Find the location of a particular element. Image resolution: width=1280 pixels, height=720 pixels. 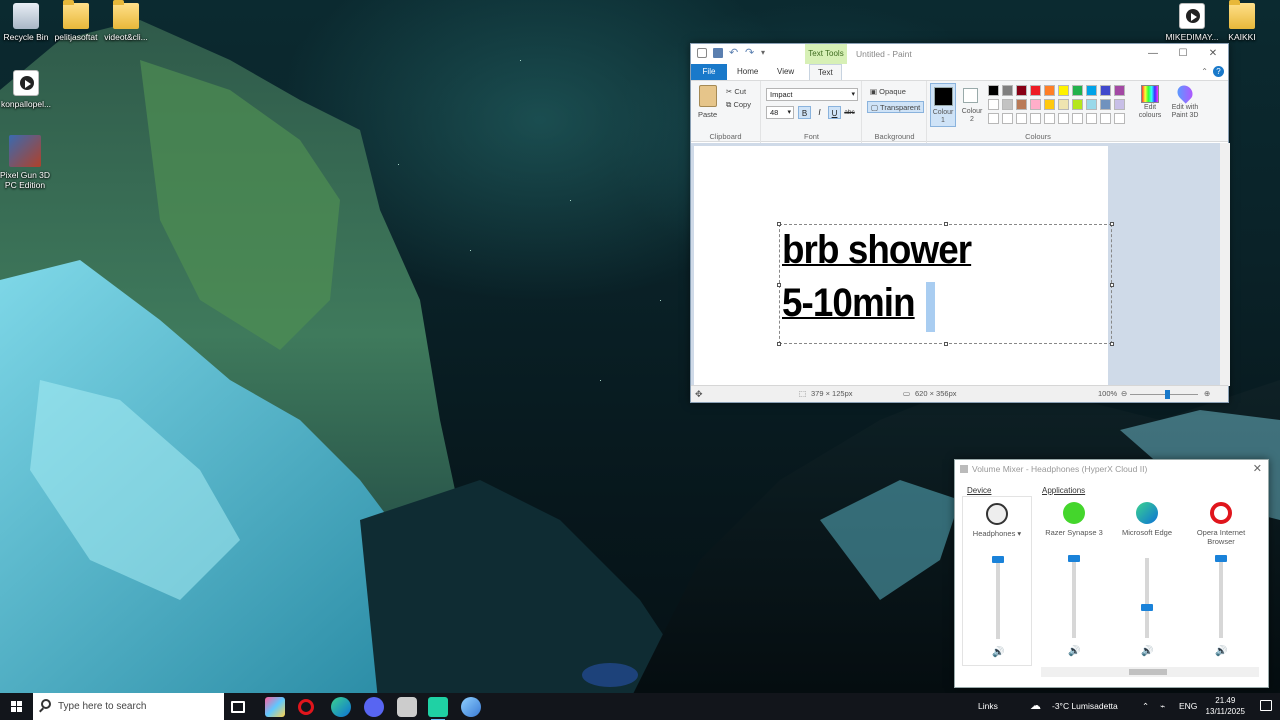

tab-file: File is located at coordinates (709, 72).